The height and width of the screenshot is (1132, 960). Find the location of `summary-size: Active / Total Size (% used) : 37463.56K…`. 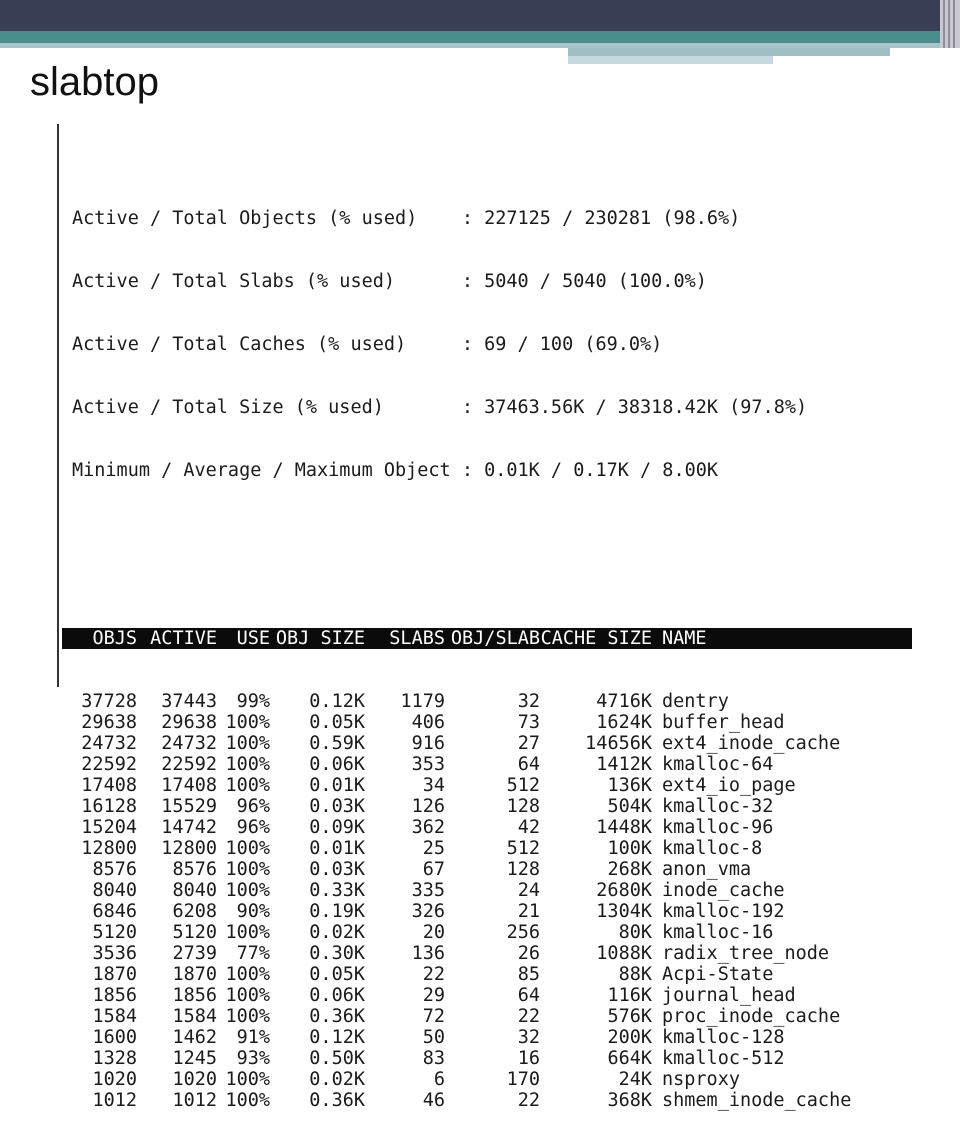

summary-size: Active / Total Size (% used) : 37463.56K… is located at coordinates (440, 407).